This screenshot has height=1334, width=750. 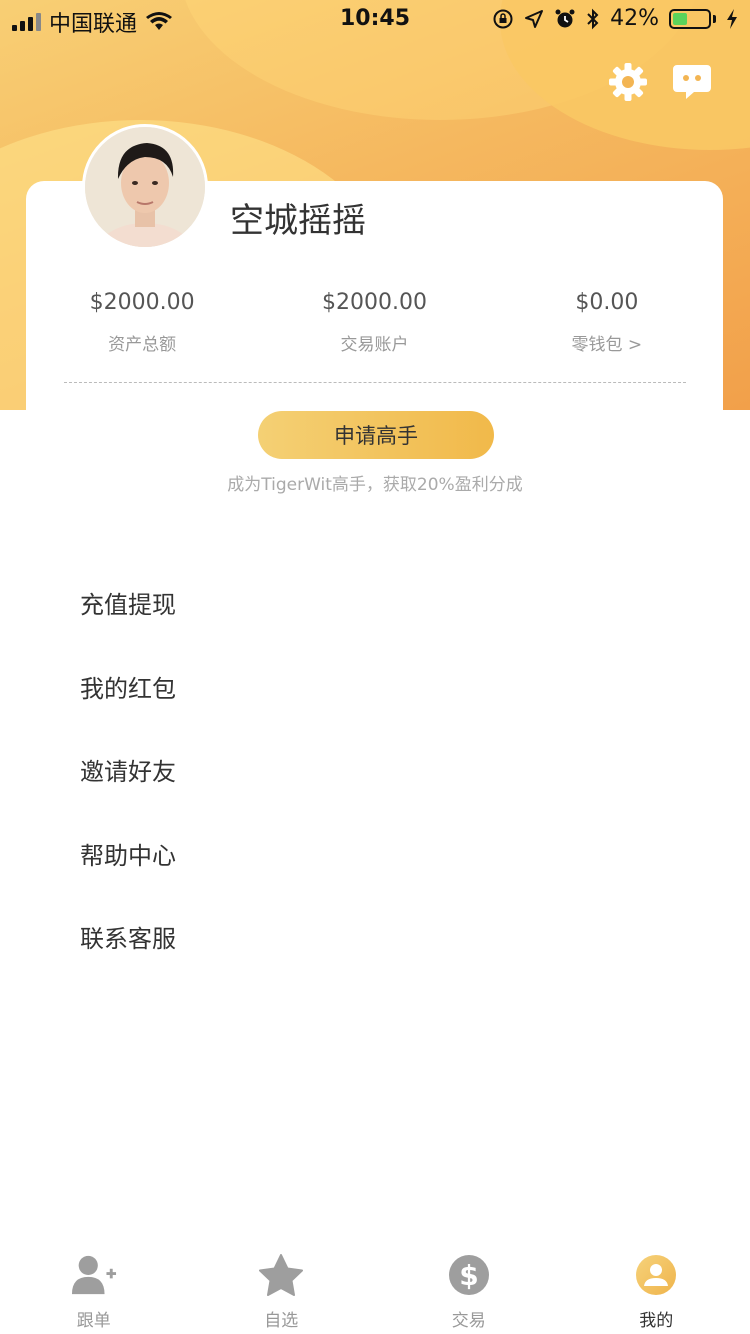 I want to click on apply-master-button: 申请高手, so click(x=376, y=435).